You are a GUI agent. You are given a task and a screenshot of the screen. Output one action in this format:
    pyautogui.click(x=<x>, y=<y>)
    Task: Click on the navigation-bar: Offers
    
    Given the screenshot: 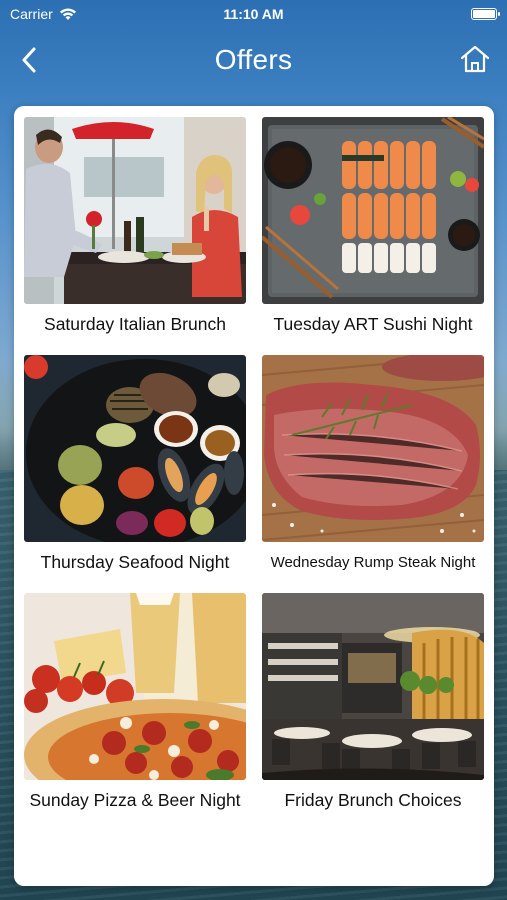 What is the action you would take?
    pyautogui.click(x=253, y=60)
    